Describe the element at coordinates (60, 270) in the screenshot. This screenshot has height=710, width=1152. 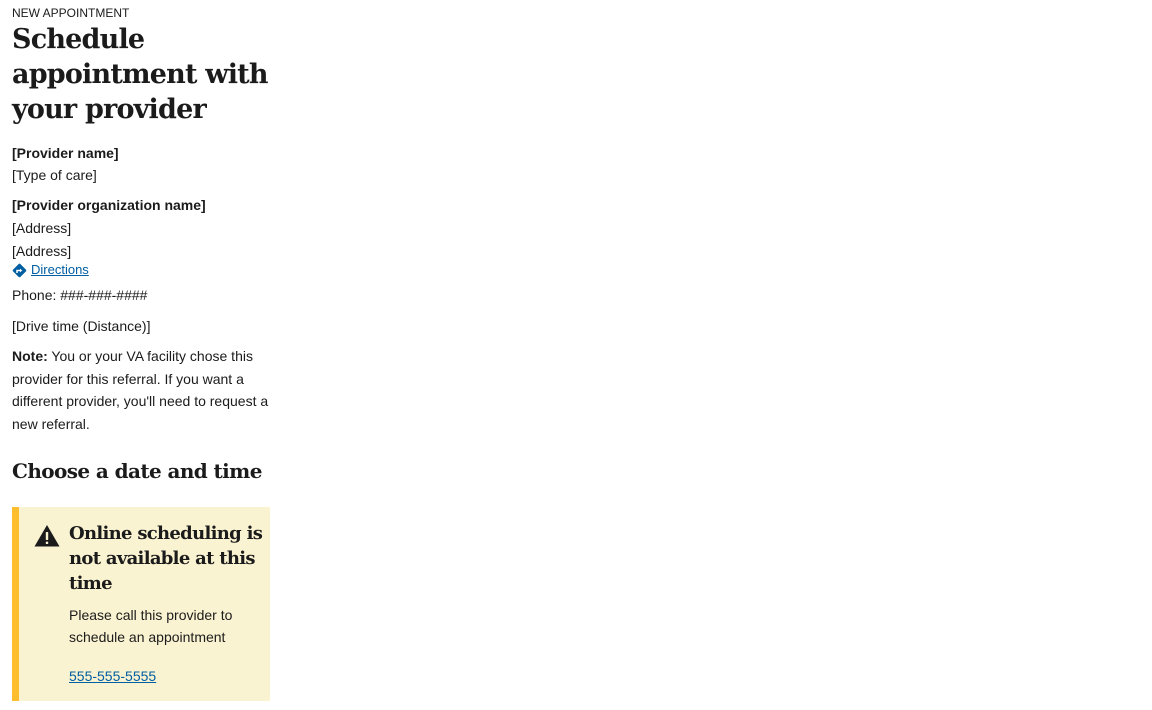
I see `directions-link-label: Directions` at that location.